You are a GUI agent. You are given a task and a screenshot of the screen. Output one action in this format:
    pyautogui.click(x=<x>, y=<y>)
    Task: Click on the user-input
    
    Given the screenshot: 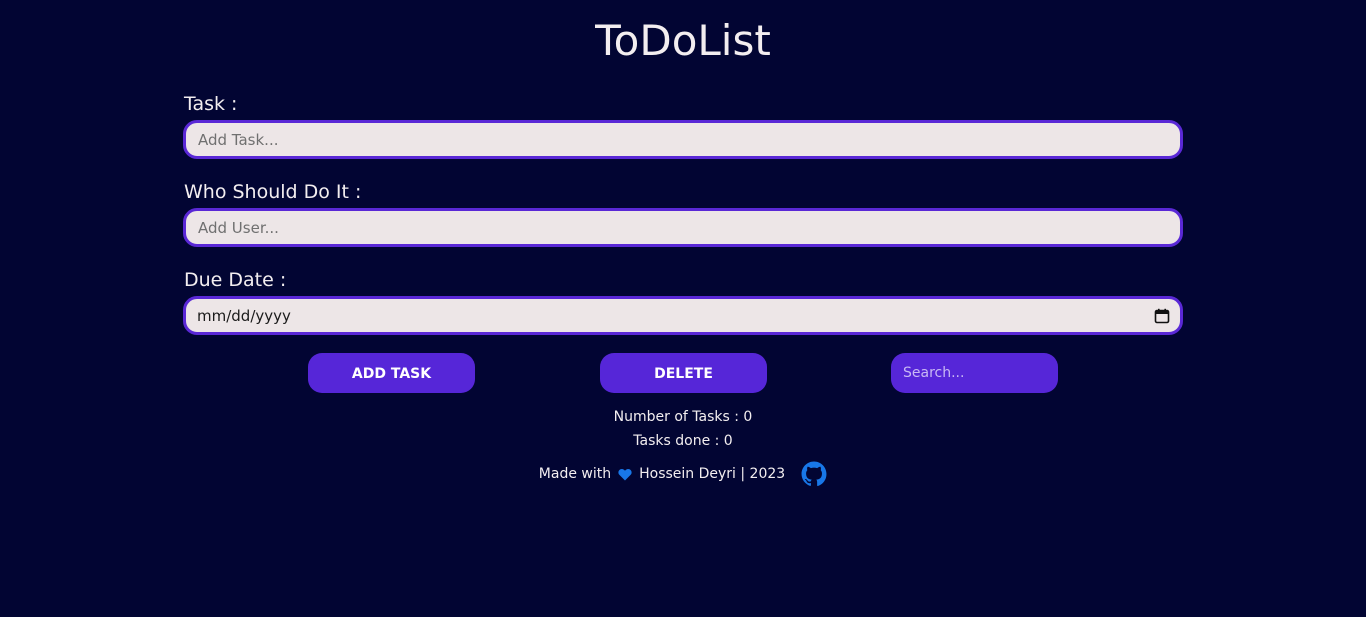 What is the action you would take?
    pyautogui.click(x=683, y=227)
    